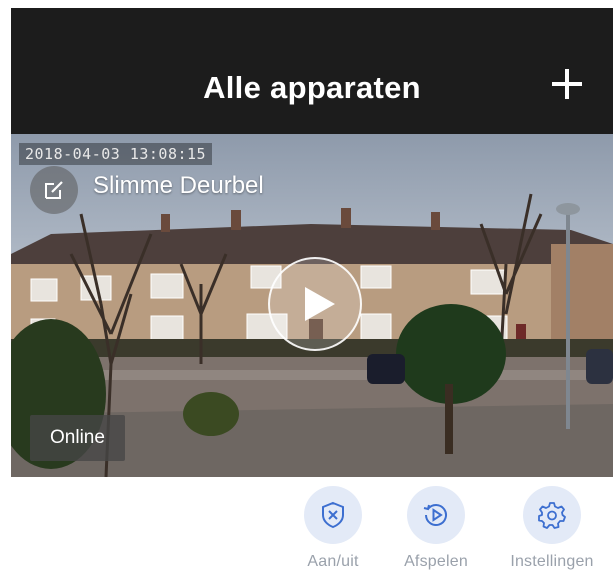 The height and width of the screenshot is (579, 613). What do you see at coordinates (333, 561) in the screenshot?
I see `power-toggle-label: Aan/uit` at bounding box center [333, 561].